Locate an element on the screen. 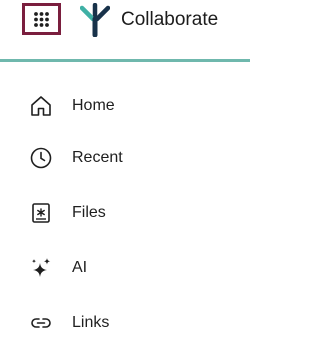 The height and width of the screenshot is (350, 320). clock-icon is located at coordinates (41, 158).